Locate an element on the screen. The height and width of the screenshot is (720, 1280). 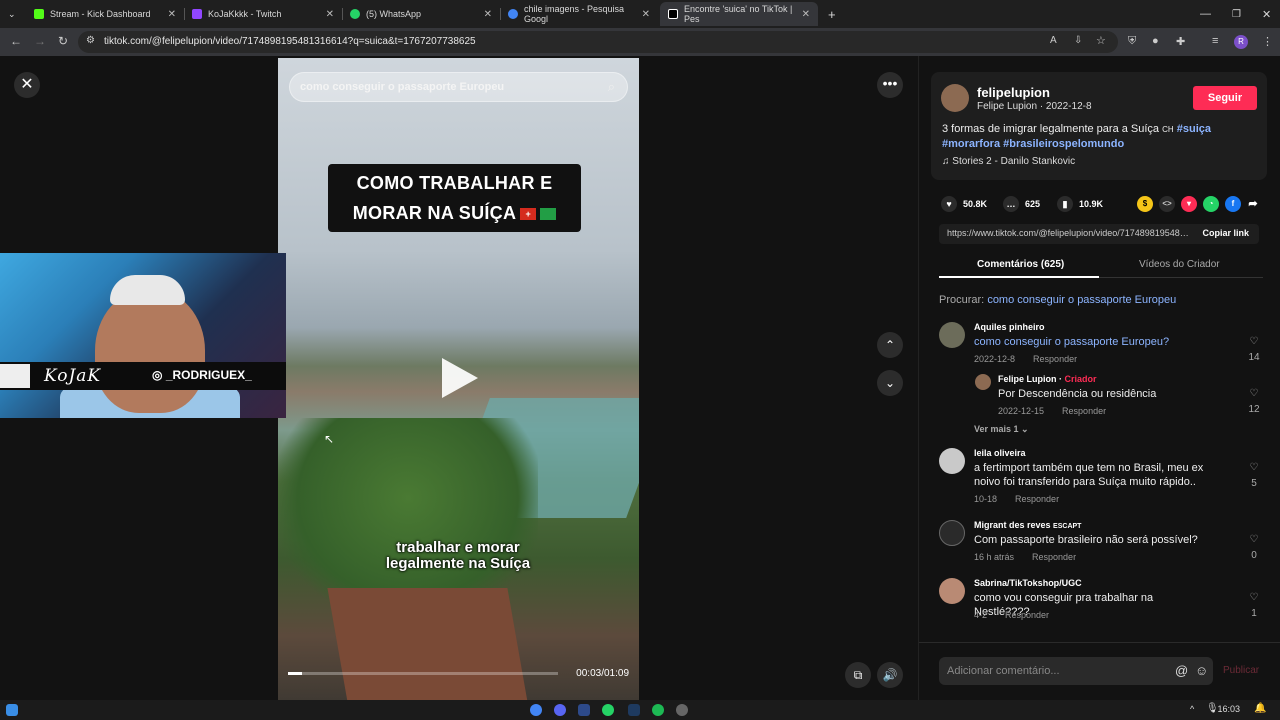
close-video-button: ✕ is located at coordinates (27, 85).